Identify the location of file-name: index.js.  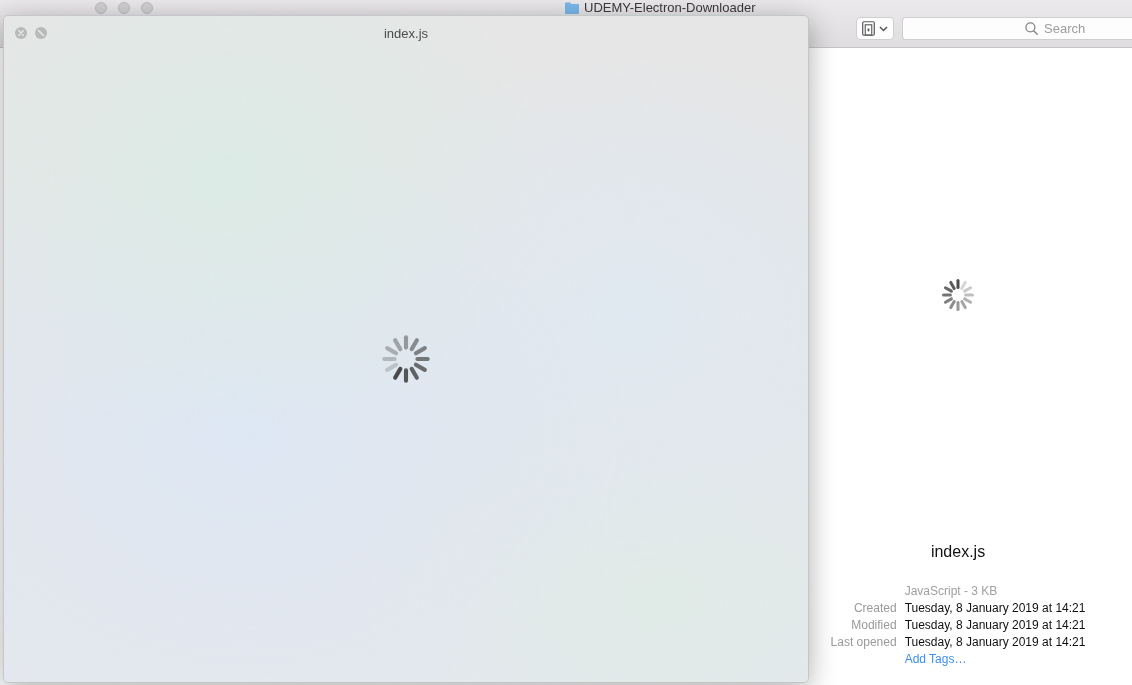
(958, 552).